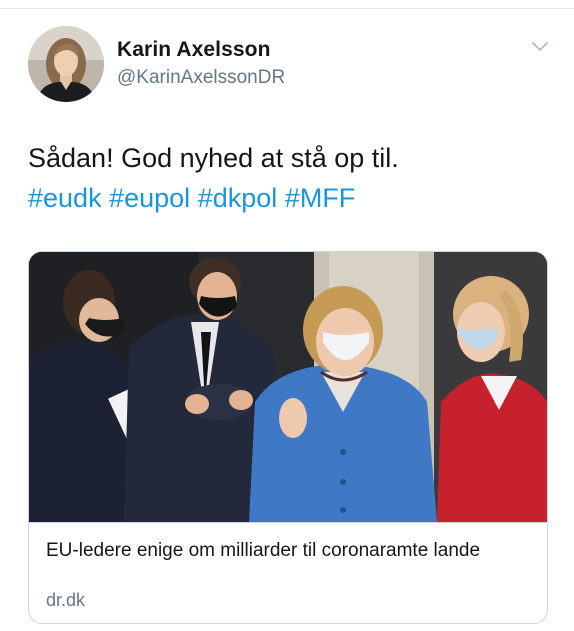 Image resolution: width=574 pixels, height=631 pixels. I want to click on chevron-down-icon, so click(540, 47).